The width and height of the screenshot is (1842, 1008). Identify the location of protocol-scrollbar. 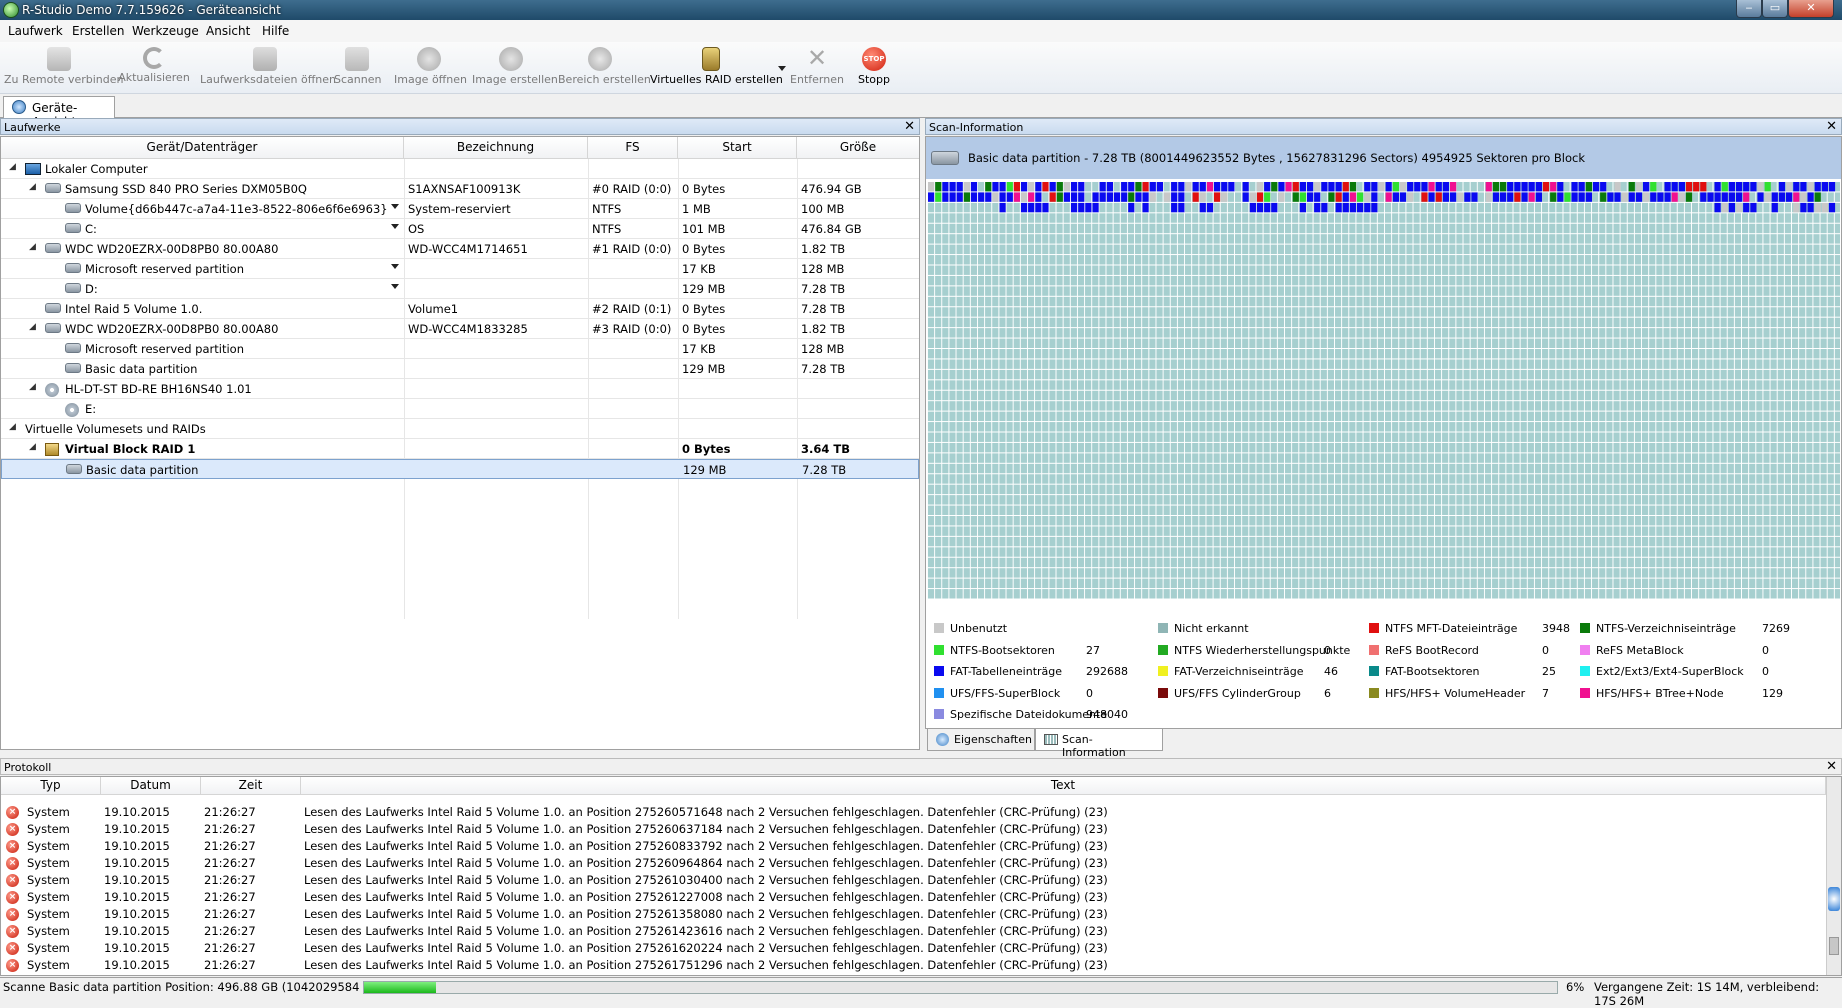
(1833, 876).